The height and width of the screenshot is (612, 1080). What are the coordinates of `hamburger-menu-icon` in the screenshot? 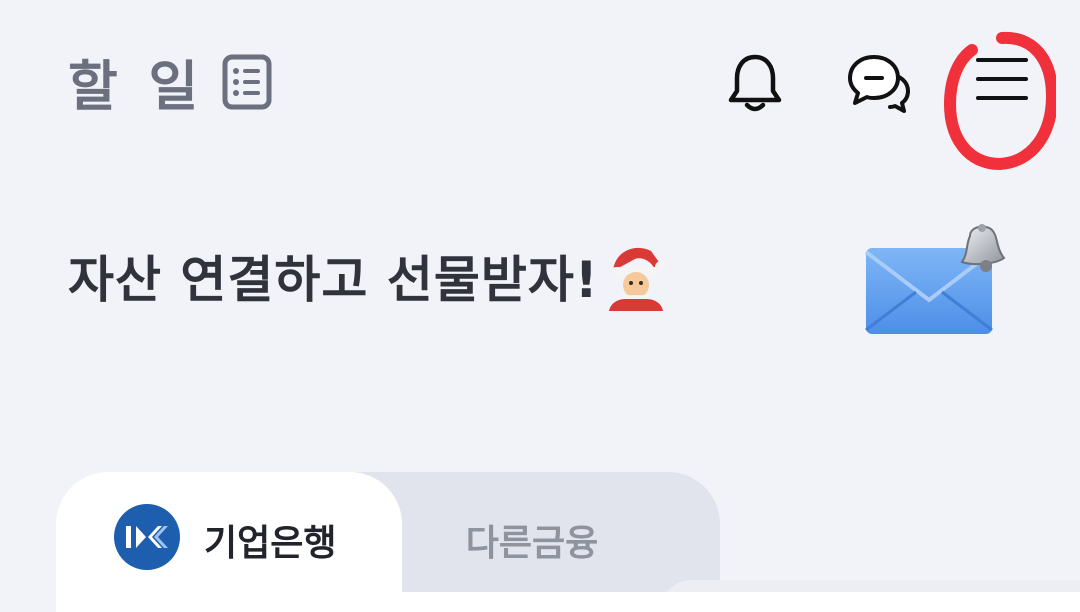 It's located at (1002, 79).